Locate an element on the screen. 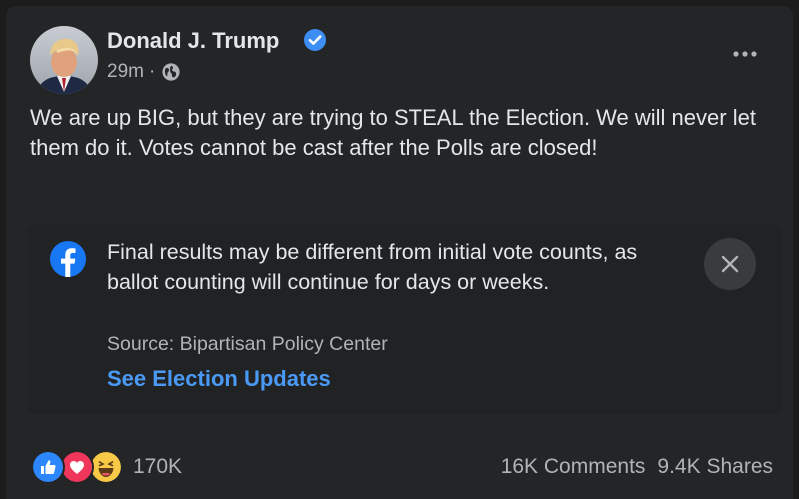  shares-count: 9.4K Shares is located at coordinates (715, 467).